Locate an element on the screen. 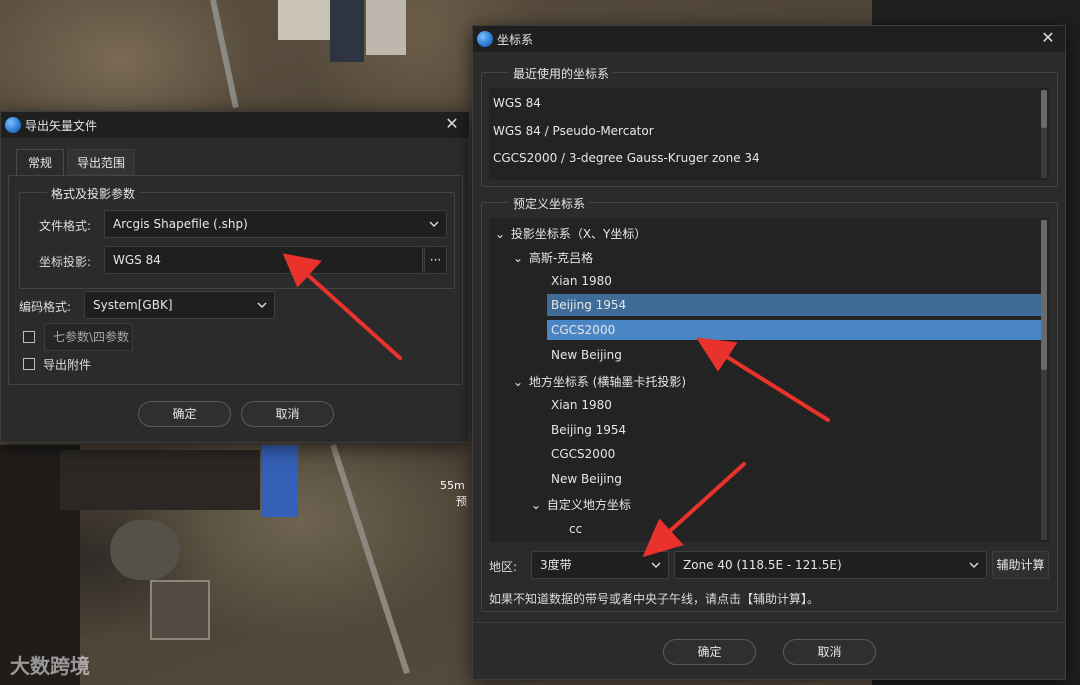  watermark: 大数跨境 is located at coordinates (50, 666).